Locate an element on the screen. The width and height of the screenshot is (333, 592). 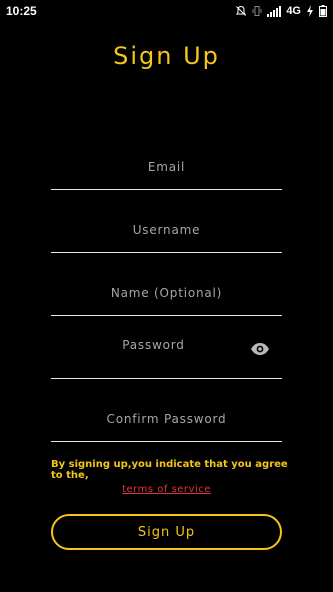
network-label: 4G is located at coordinates (293, 11).